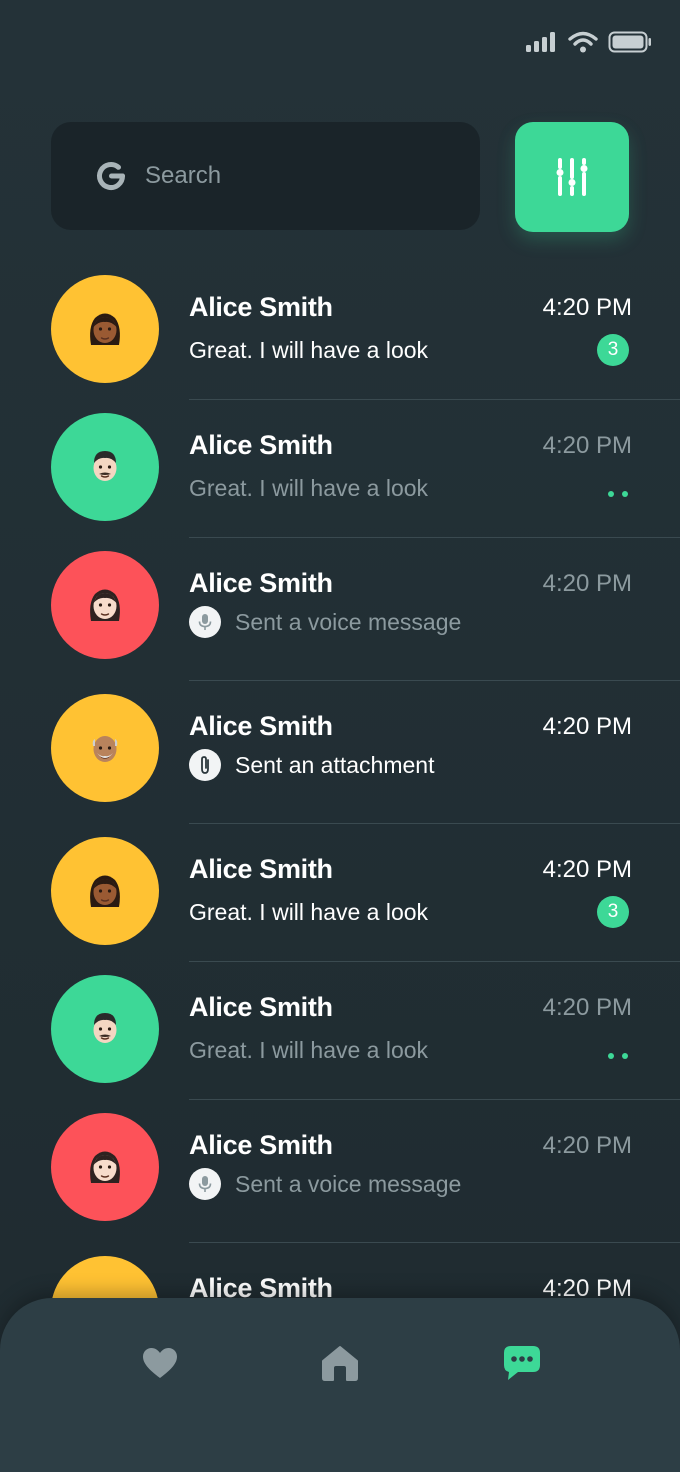 The image size is (680, 1472). I want to click on nav-favorites, so click(160, 1363).